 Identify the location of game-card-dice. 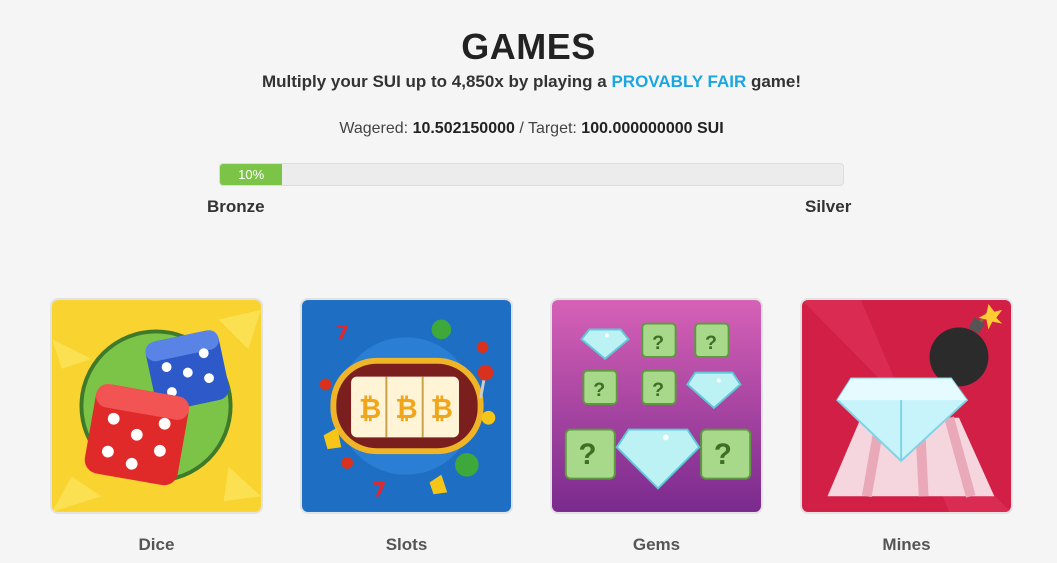
(156, 406).